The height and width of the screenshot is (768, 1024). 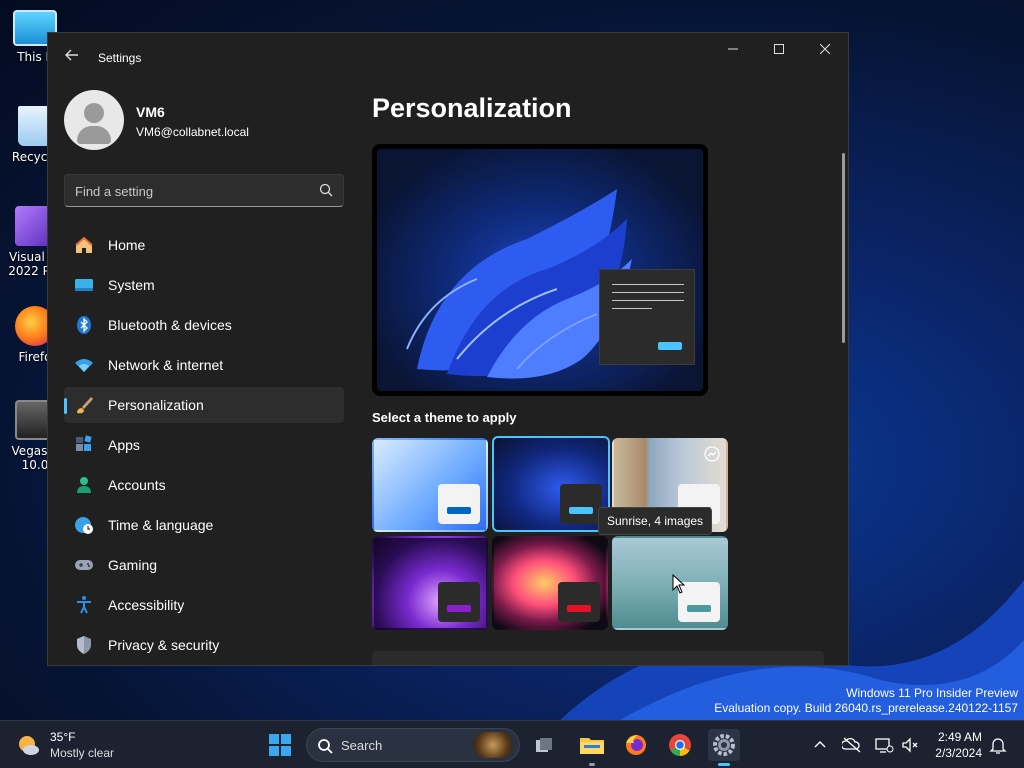 What do you see at coordinates (362, 745) in the screenshot?
I see `taskbar-search-label: Search` at bounding box center [362, 745].